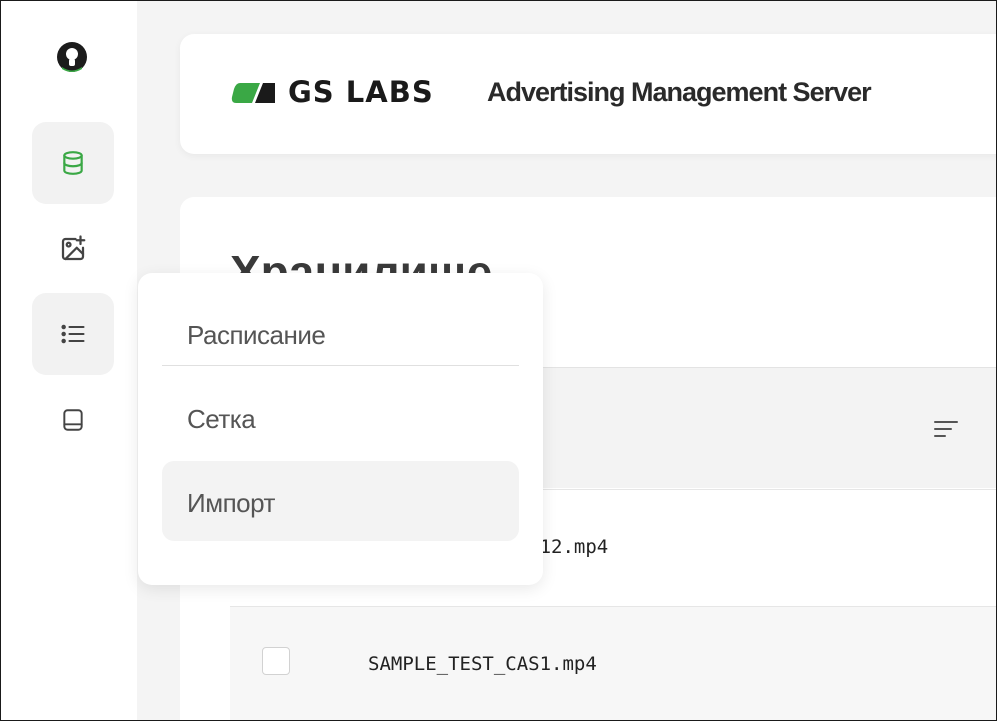  What do you see at coordinates (340, 333) in the screenshot?
I see `menu-item-schedule: Расписание` at bounding box center [340, 333].